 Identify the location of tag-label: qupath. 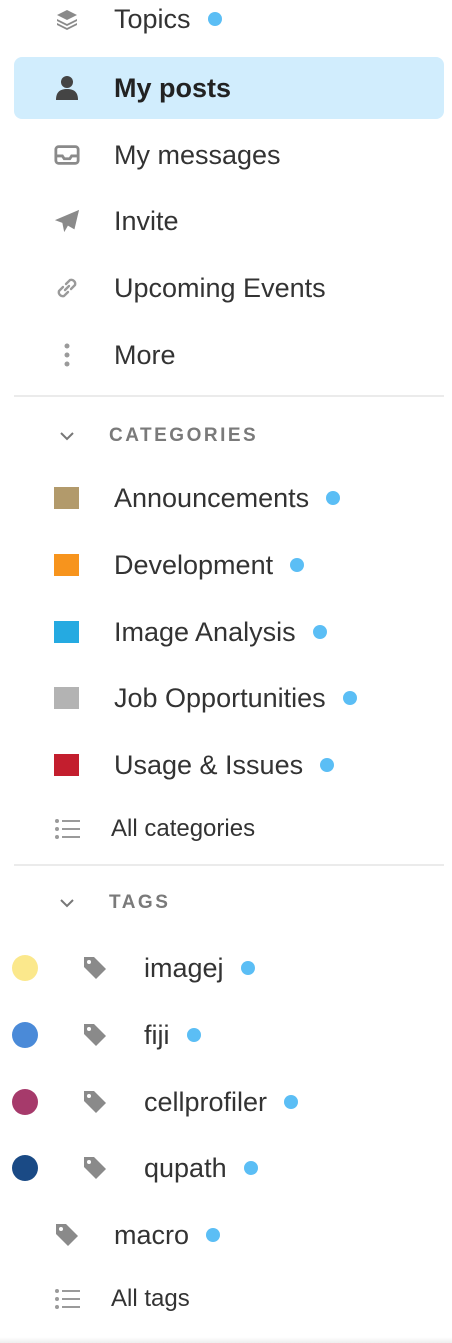
(185, 1167).